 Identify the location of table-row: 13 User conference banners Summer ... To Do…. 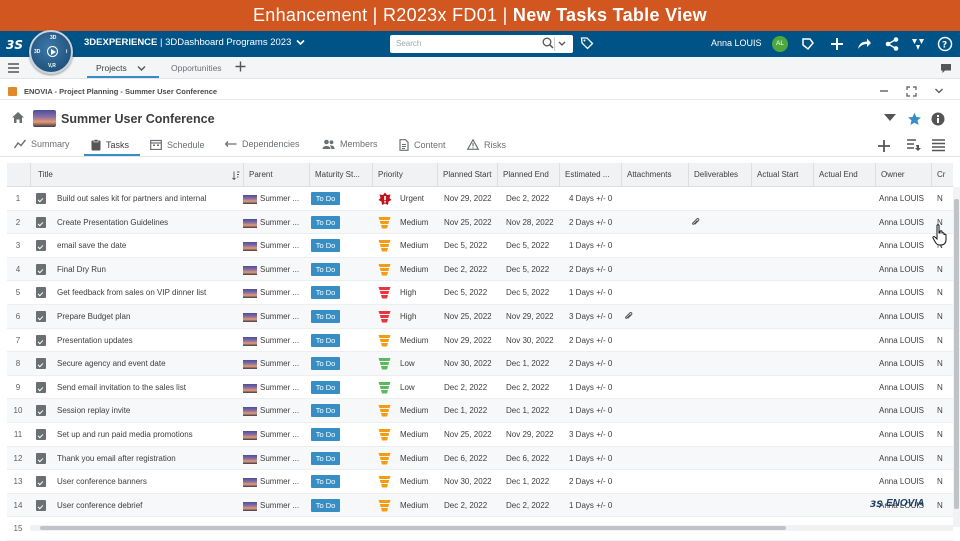
(480, 482).